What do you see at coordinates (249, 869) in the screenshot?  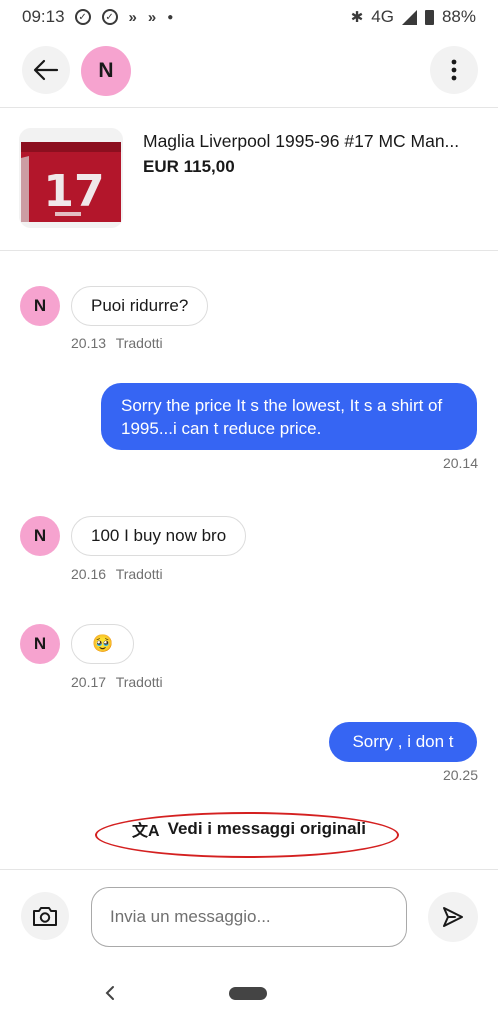 I see `composer-divider` at bounding box center [249, 869].